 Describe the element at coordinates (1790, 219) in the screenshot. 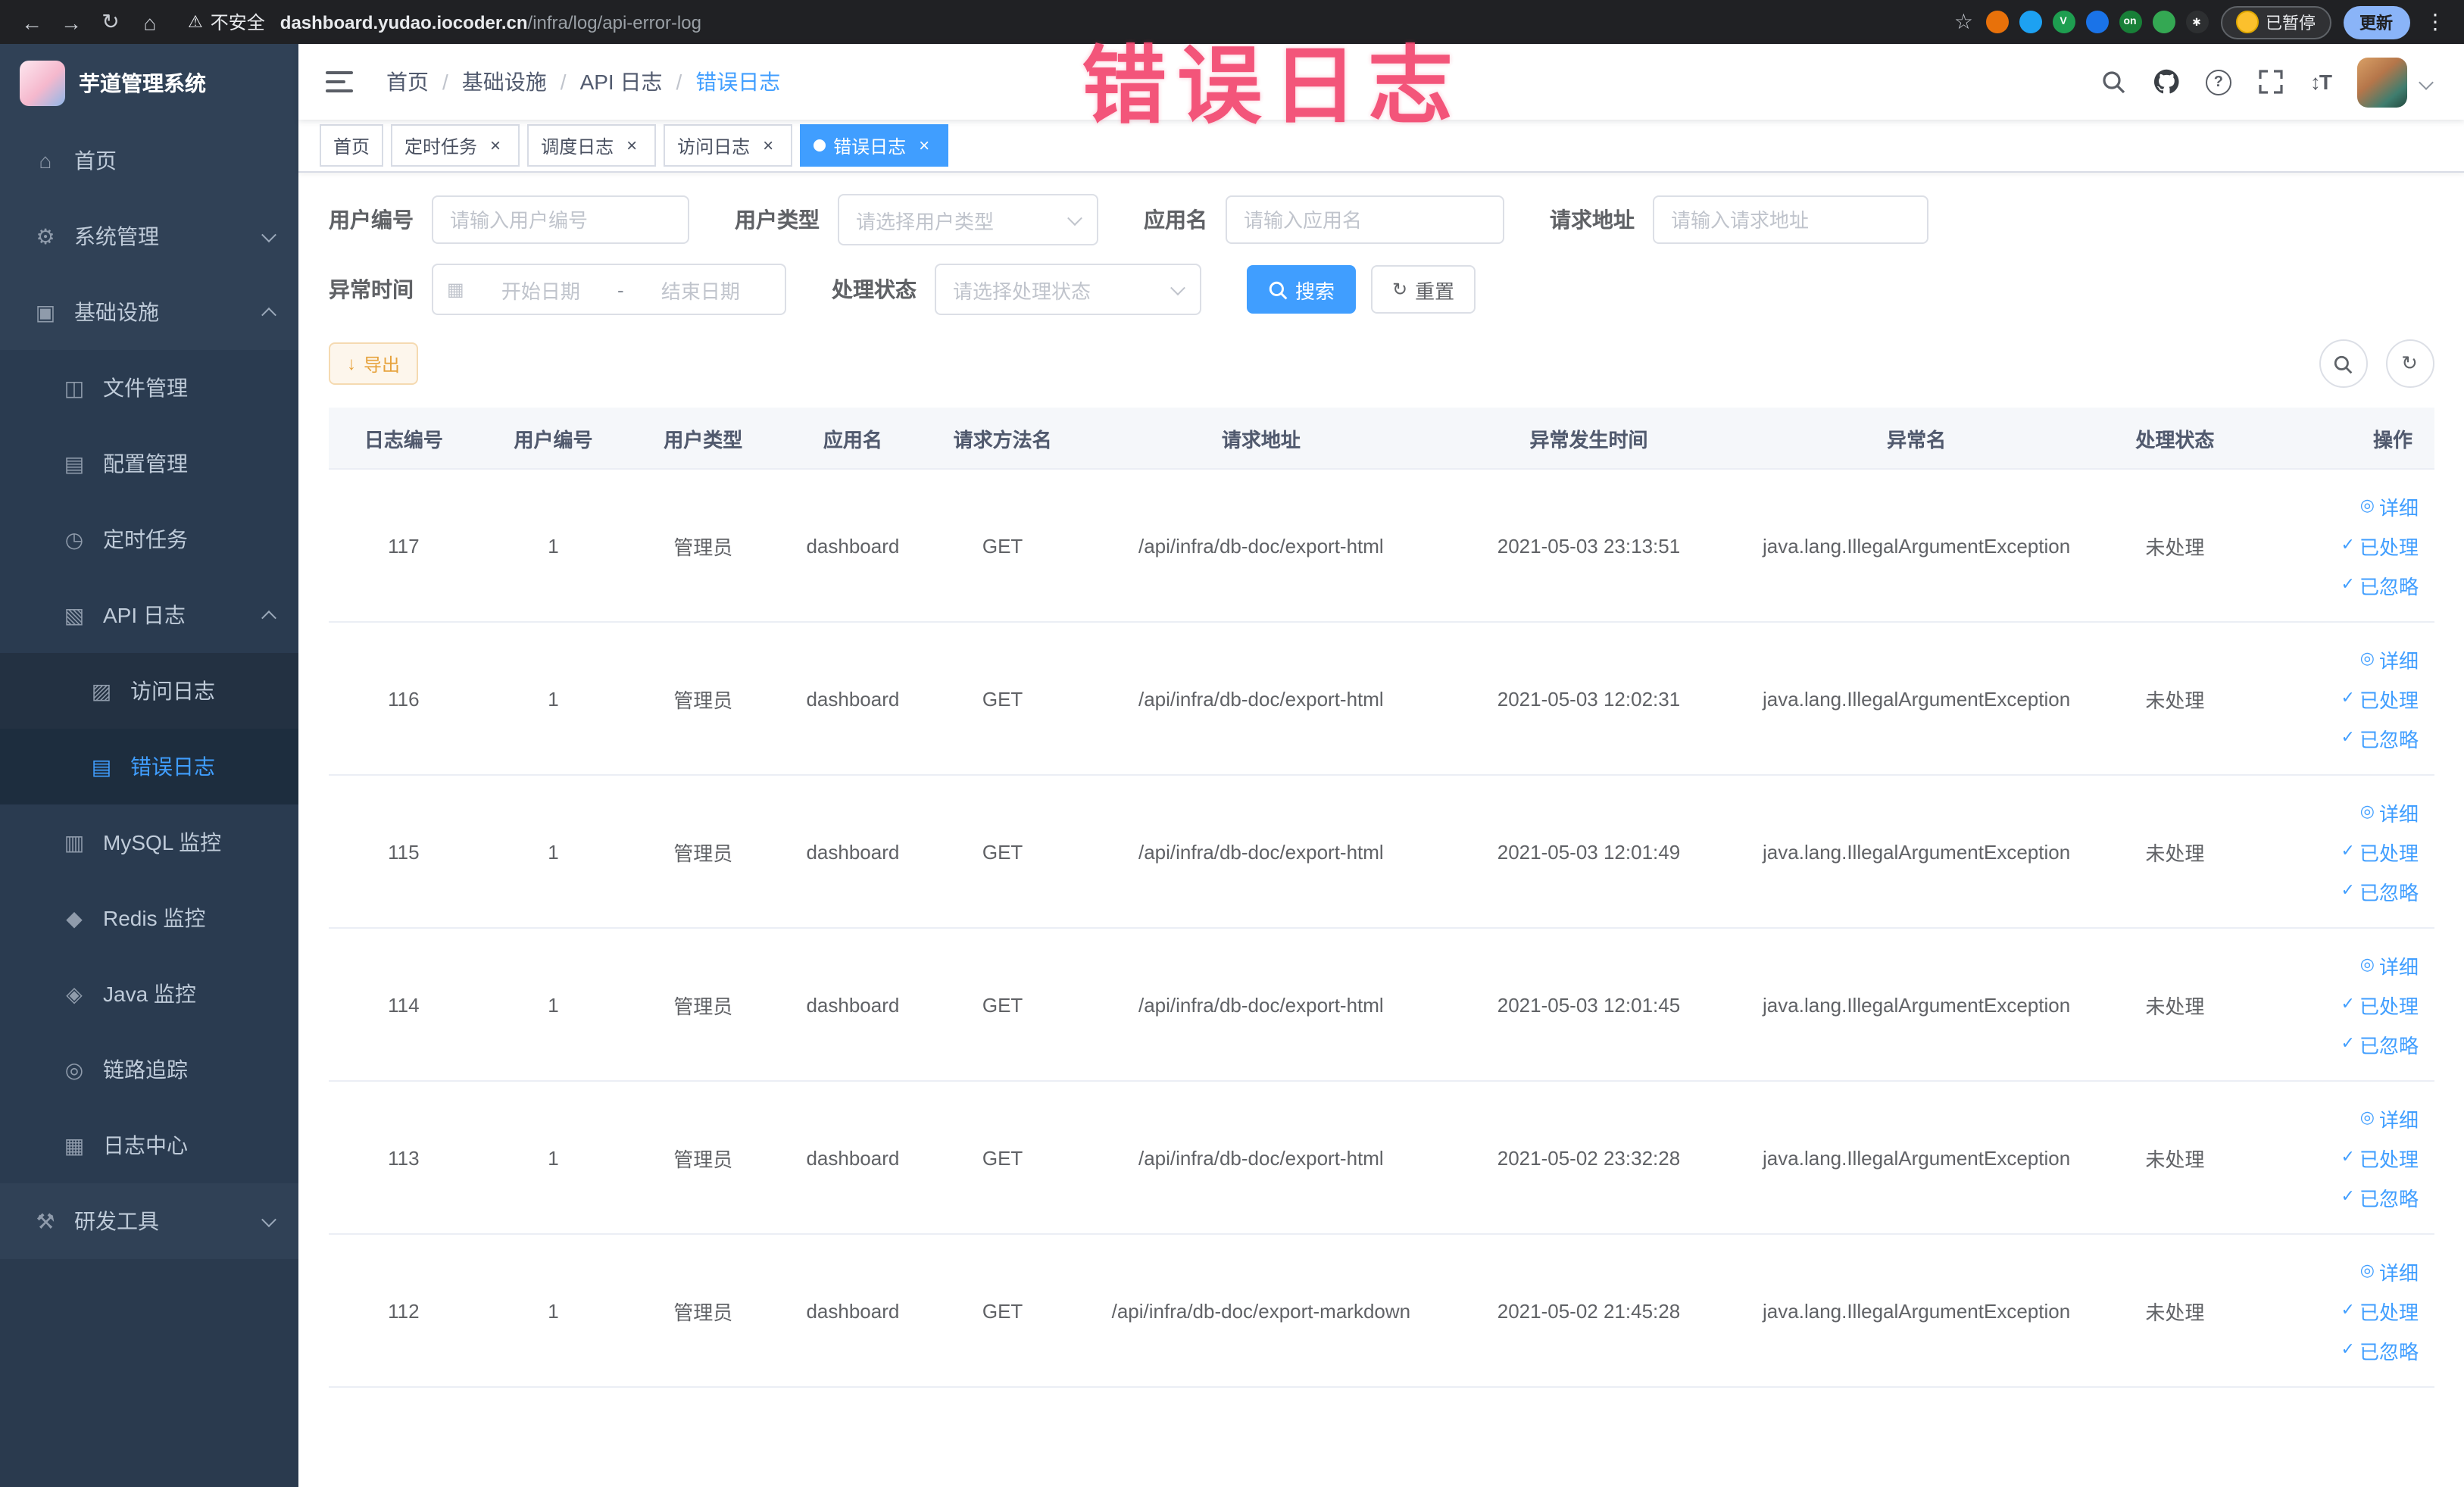

I see `request-url-field` at that location.